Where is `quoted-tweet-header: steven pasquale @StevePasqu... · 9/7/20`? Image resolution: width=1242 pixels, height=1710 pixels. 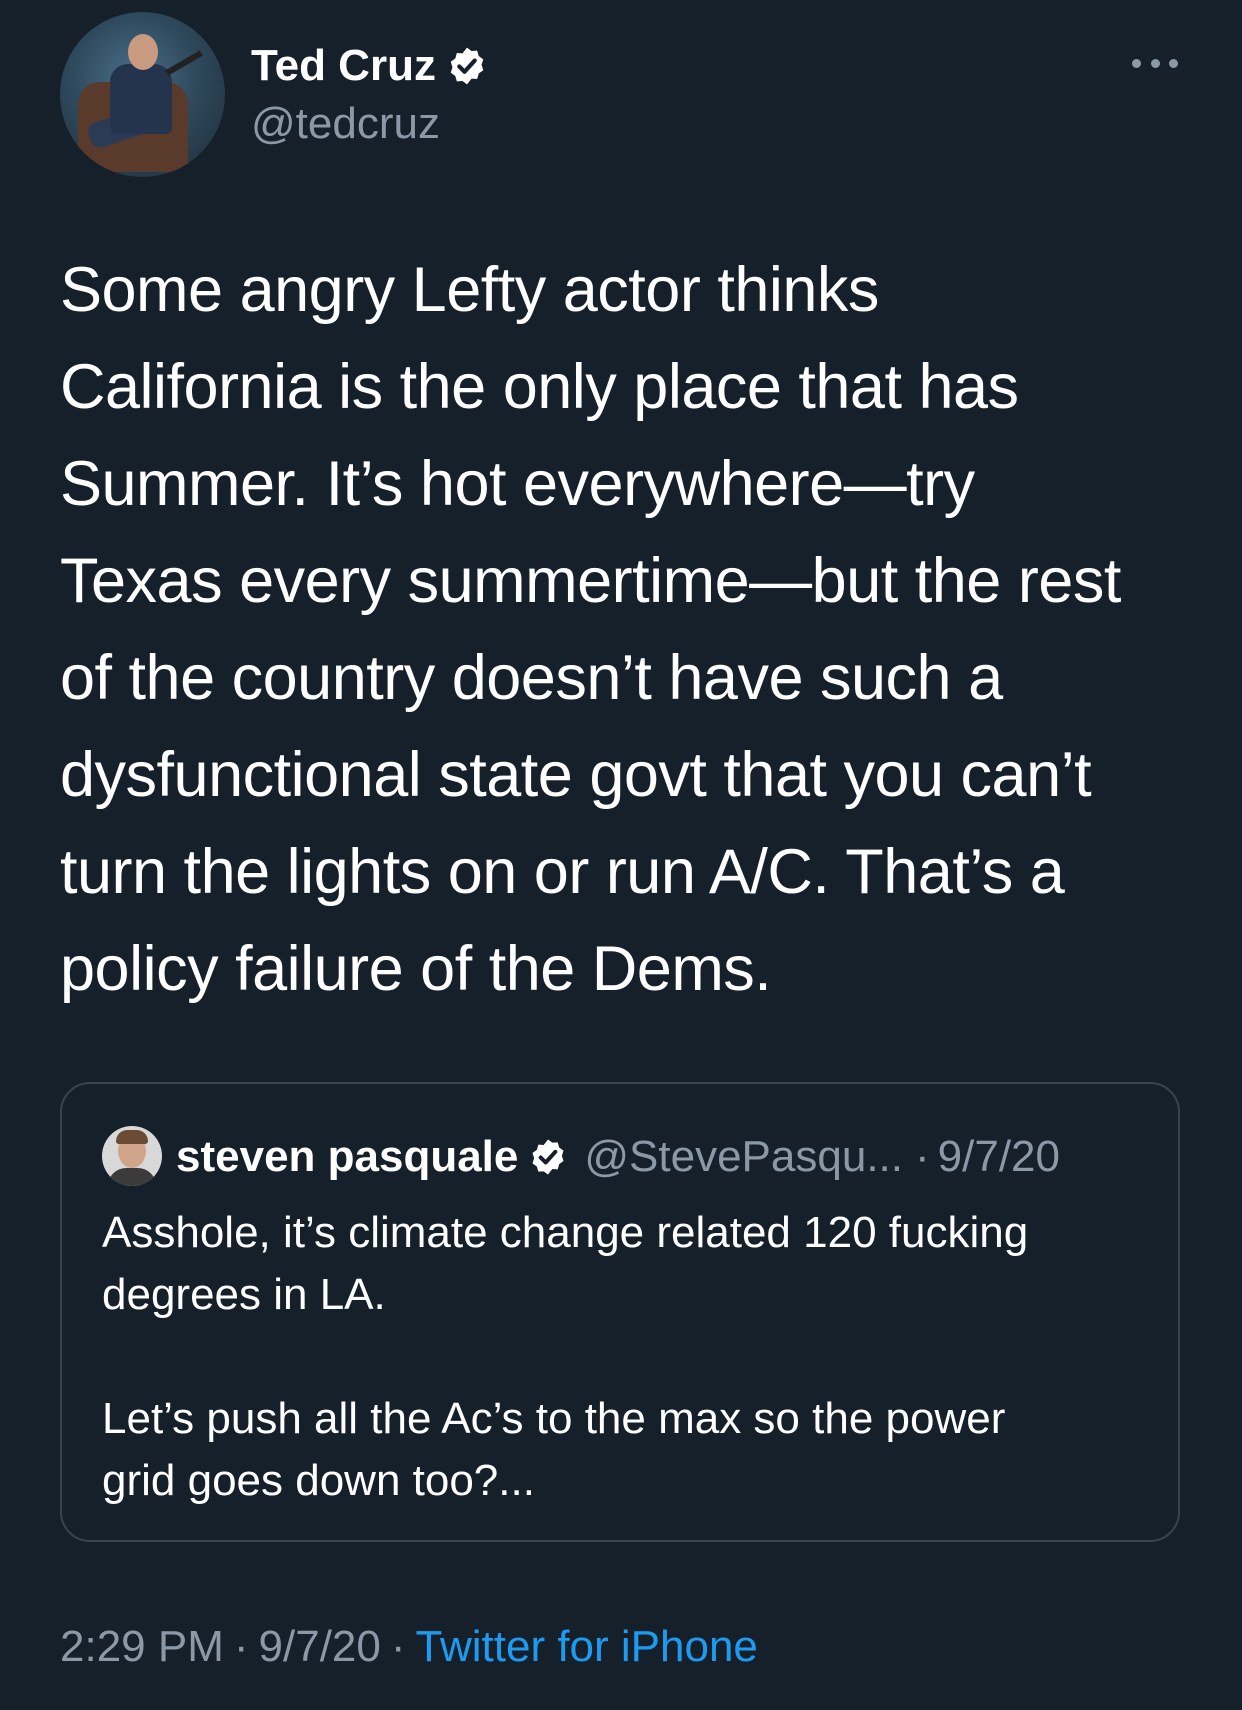
quoted-tweet-header: steven pasquale @StevePasqu... · 9/7/20 is located at coordinates (618, 1157).